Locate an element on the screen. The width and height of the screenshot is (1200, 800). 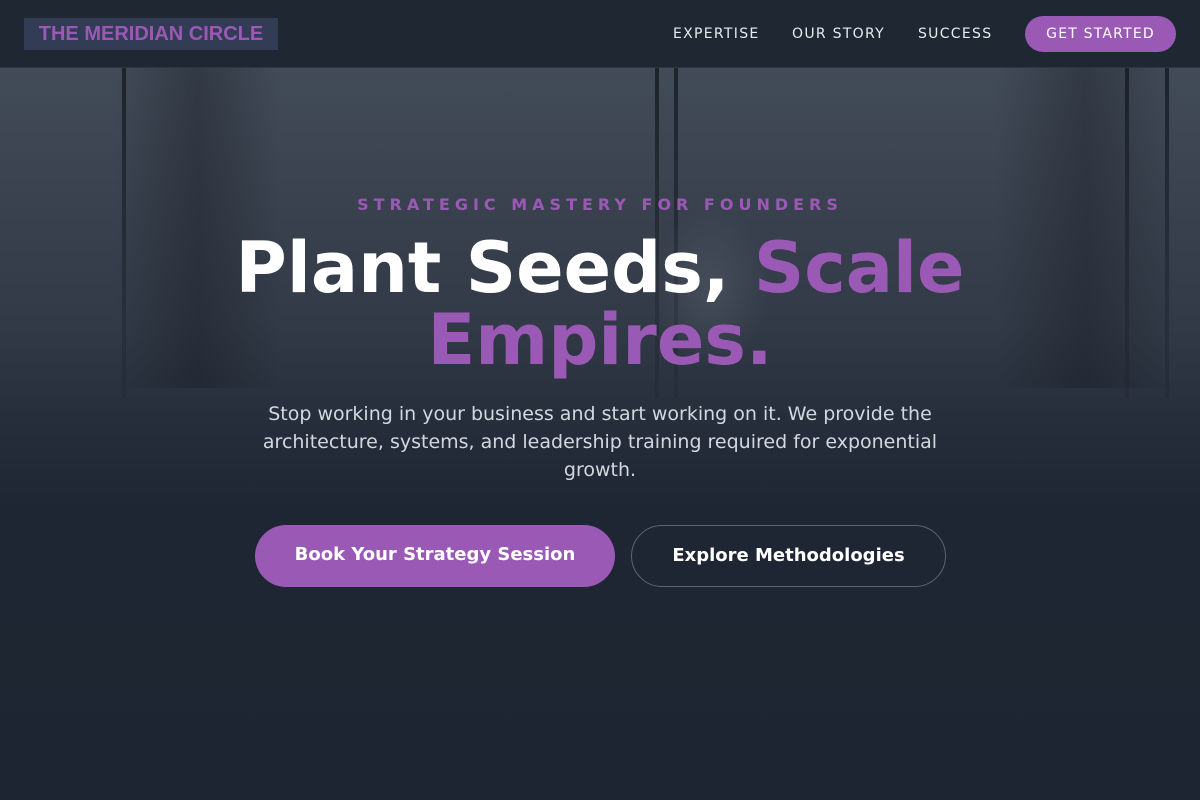
hero-headline: Plant Seeds, Scale Empires. is located at coordinates (600, 304).